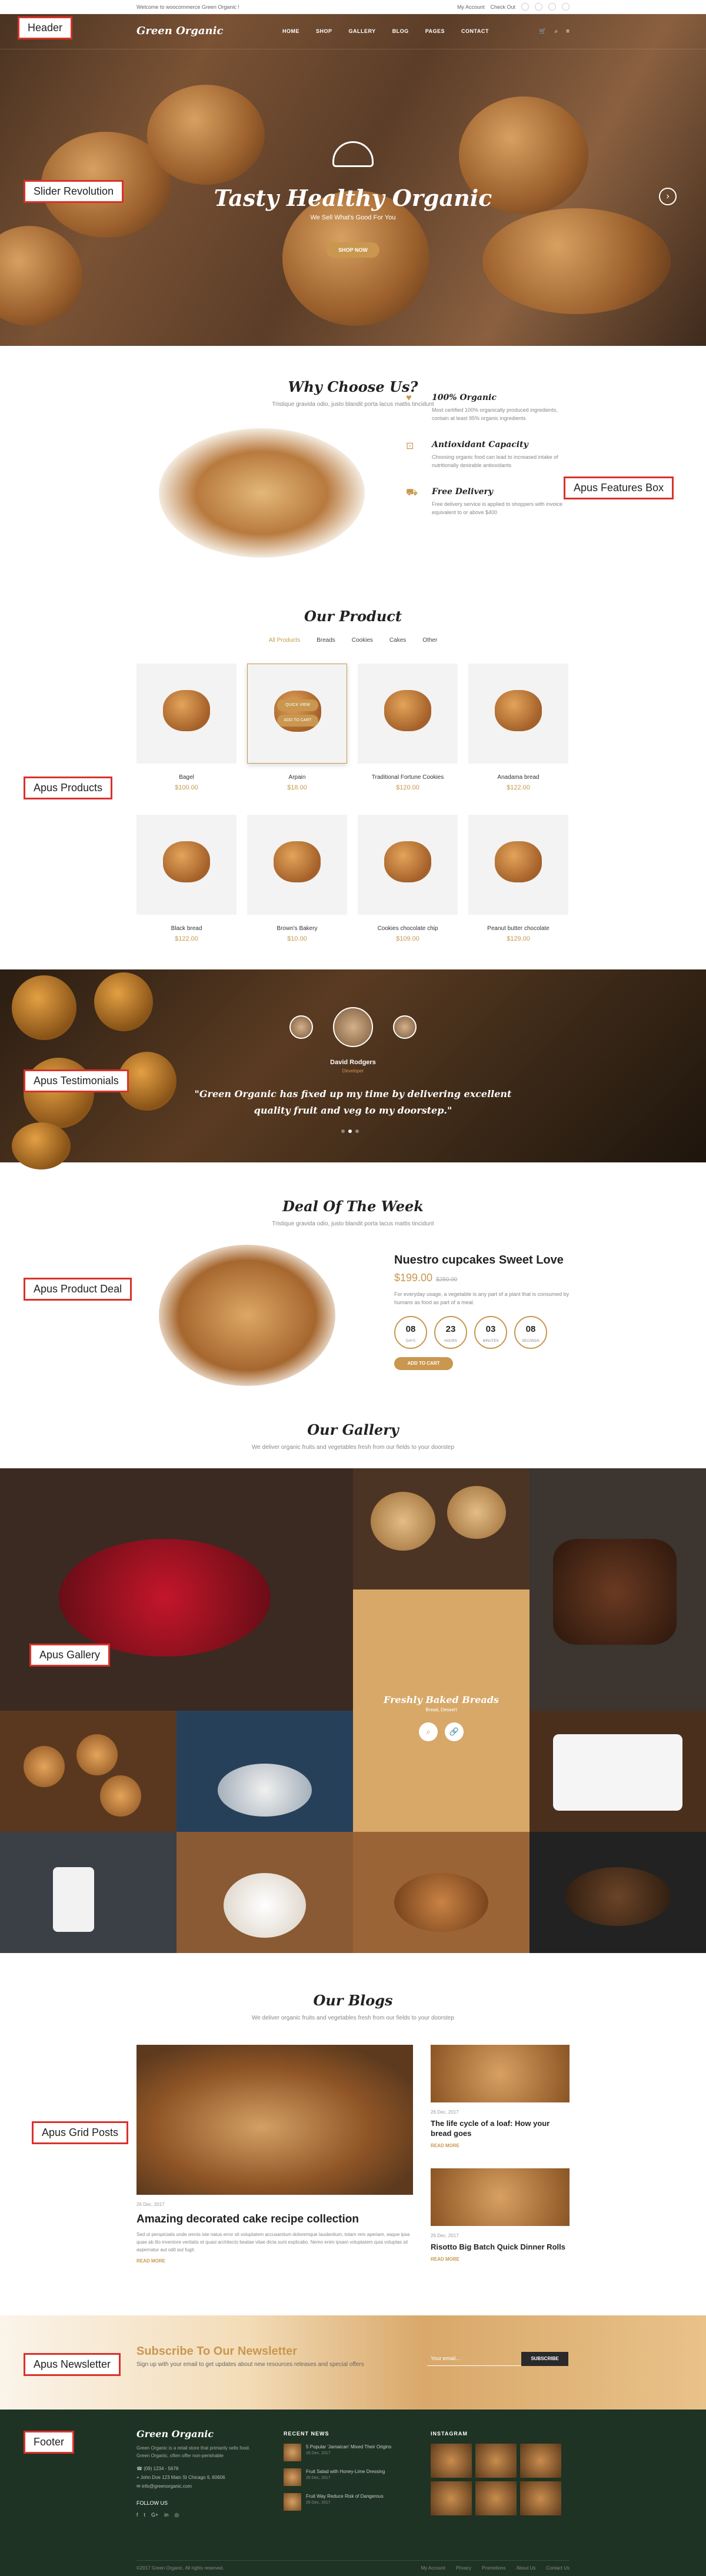 The image size is (706, 2576). I want to click on product-card: Cookies chocolate chip $109.00, so click(408, 879).